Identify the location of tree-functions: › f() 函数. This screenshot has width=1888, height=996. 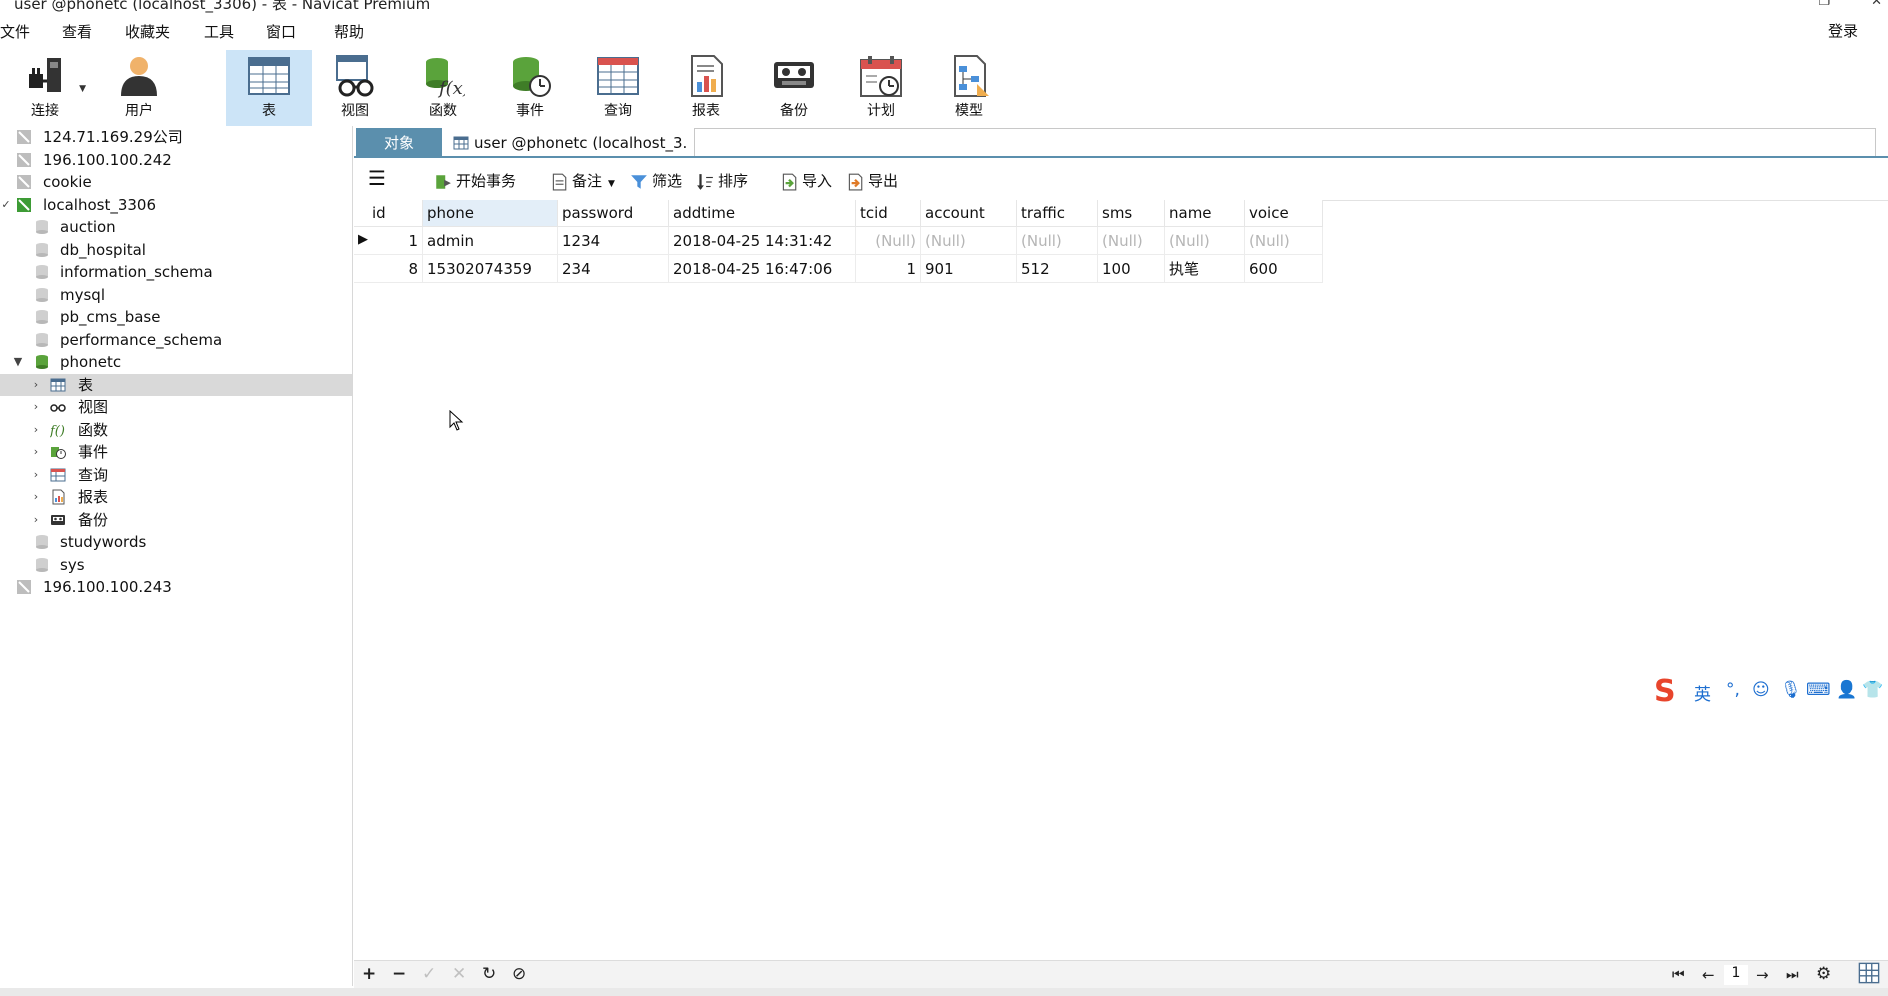
(176, 430).